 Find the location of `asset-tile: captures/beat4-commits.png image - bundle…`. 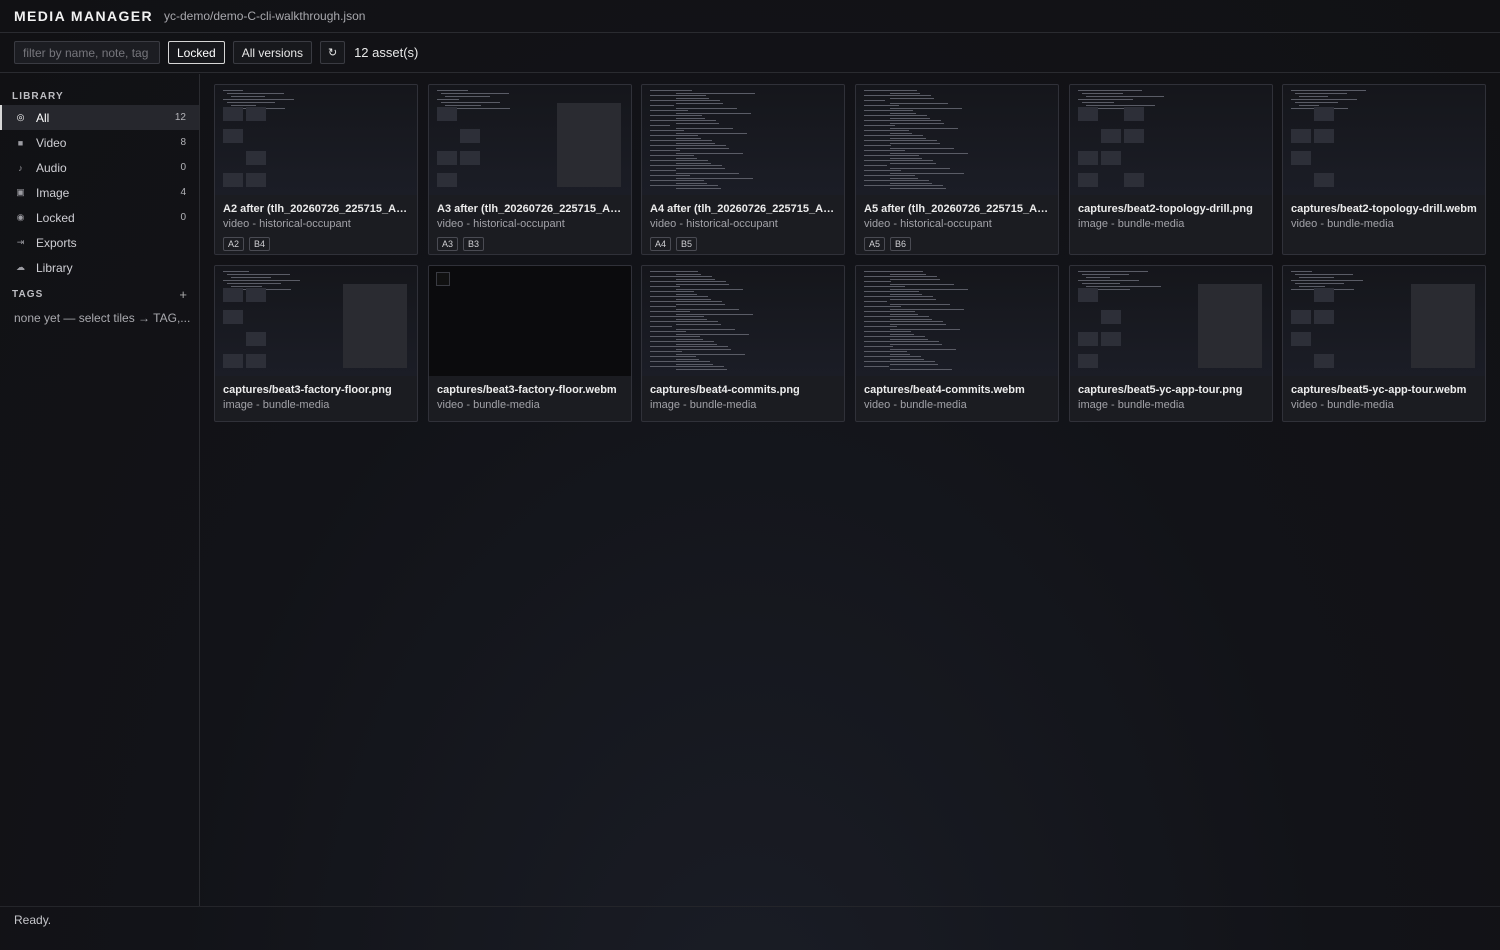

asset-tile: captures/beat4-commits.png image - bundle… is located at coordinates (743, 343).